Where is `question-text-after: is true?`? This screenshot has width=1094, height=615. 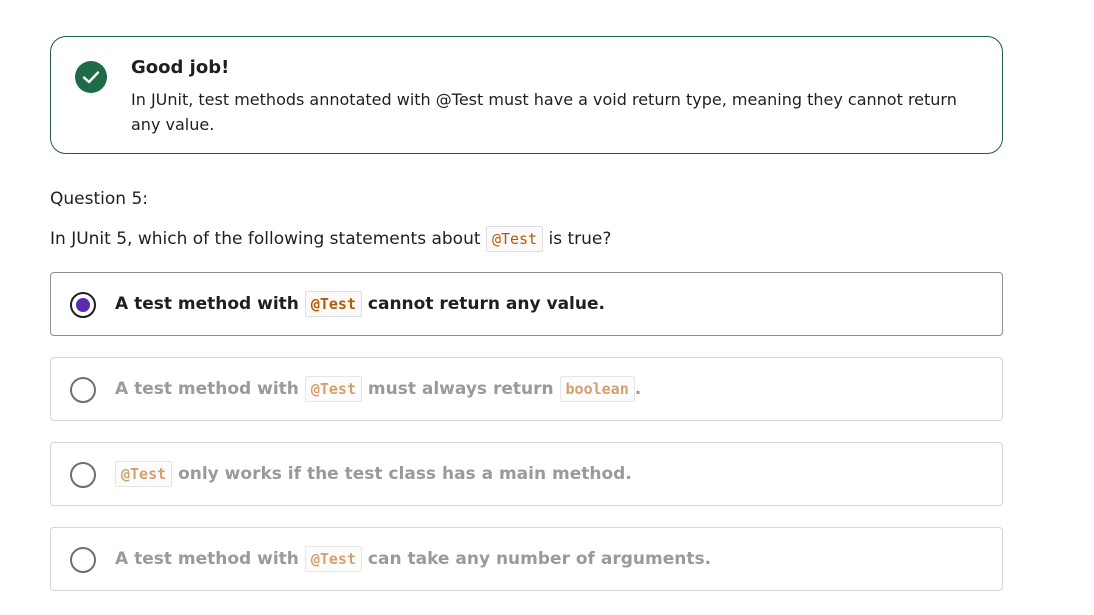 question-text-after: is true? is located at coordinates (580, 239).